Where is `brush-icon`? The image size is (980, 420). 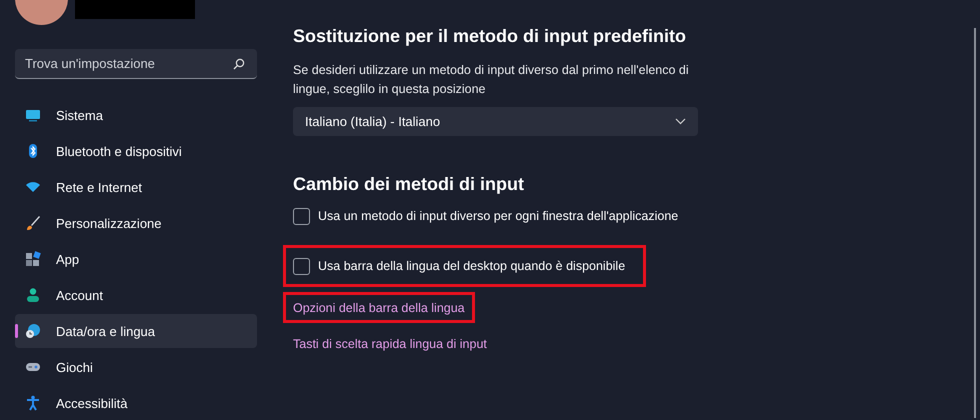 brush-icon is located at coordinates (33, 223).